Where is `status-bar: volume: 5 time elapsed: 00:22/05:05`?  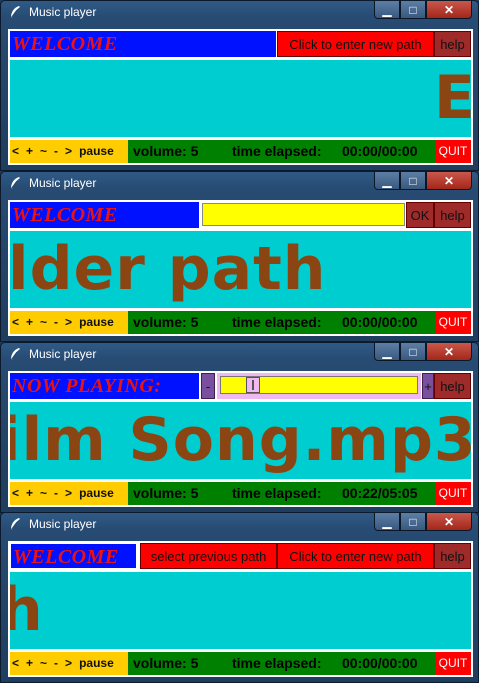 status-bar: volume: 5 time elapsed: 00:22/05:05 is located at coordinates (281, 493).